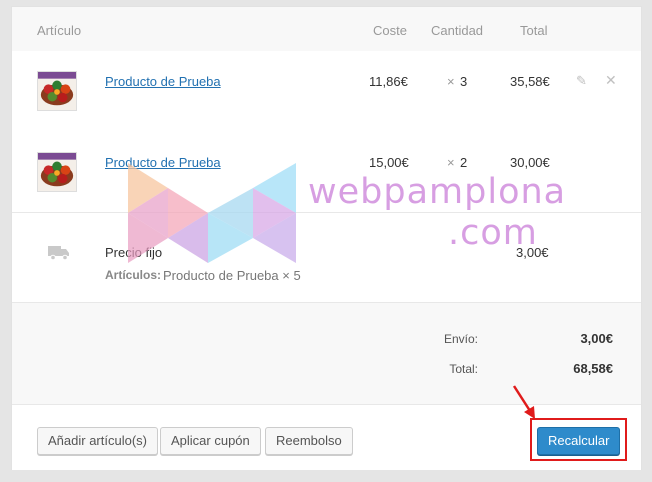  Describe the element at coordinates (611, 80) in the screenshot. I see `delete-icon: ✕` at that location.